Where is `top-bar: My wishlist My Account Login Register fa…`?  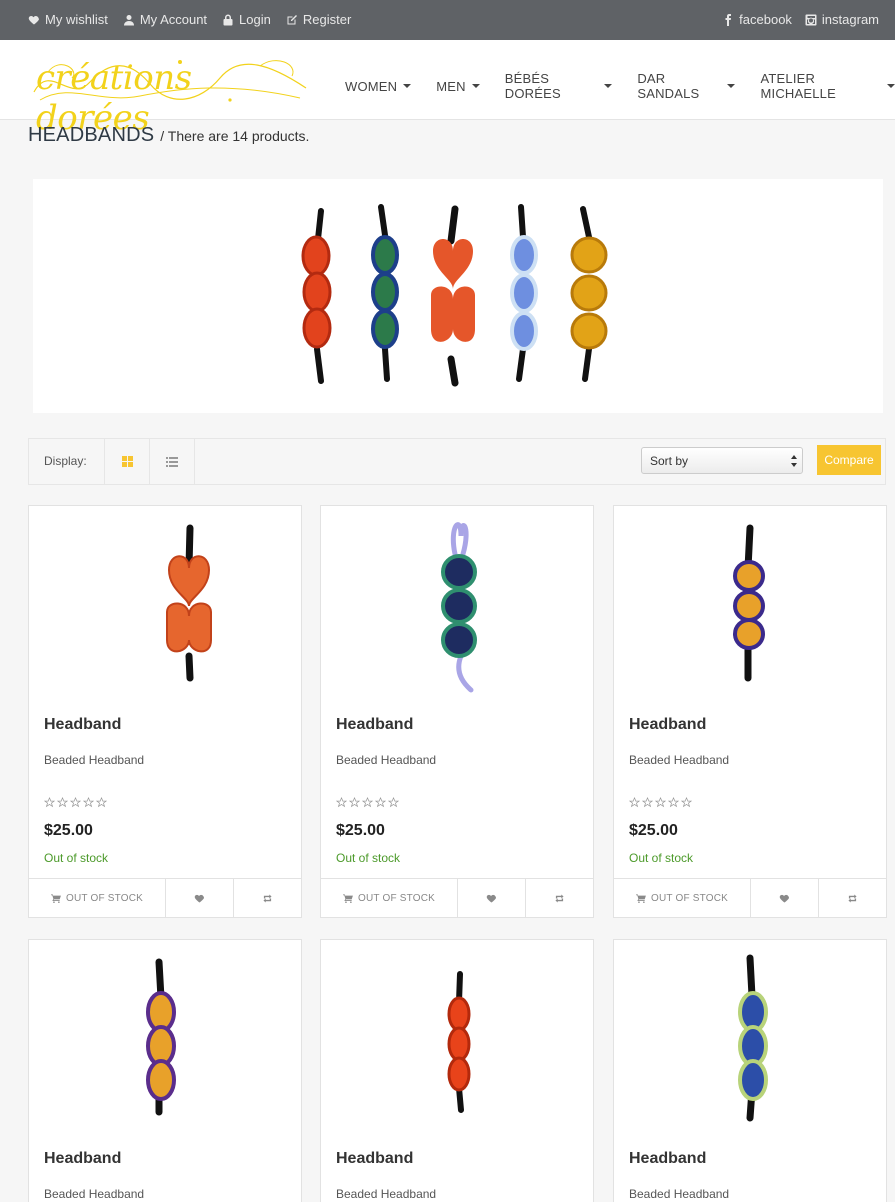
top-bar: My wishlist My Account Login Register fa… is located at coordinates (447, 20).